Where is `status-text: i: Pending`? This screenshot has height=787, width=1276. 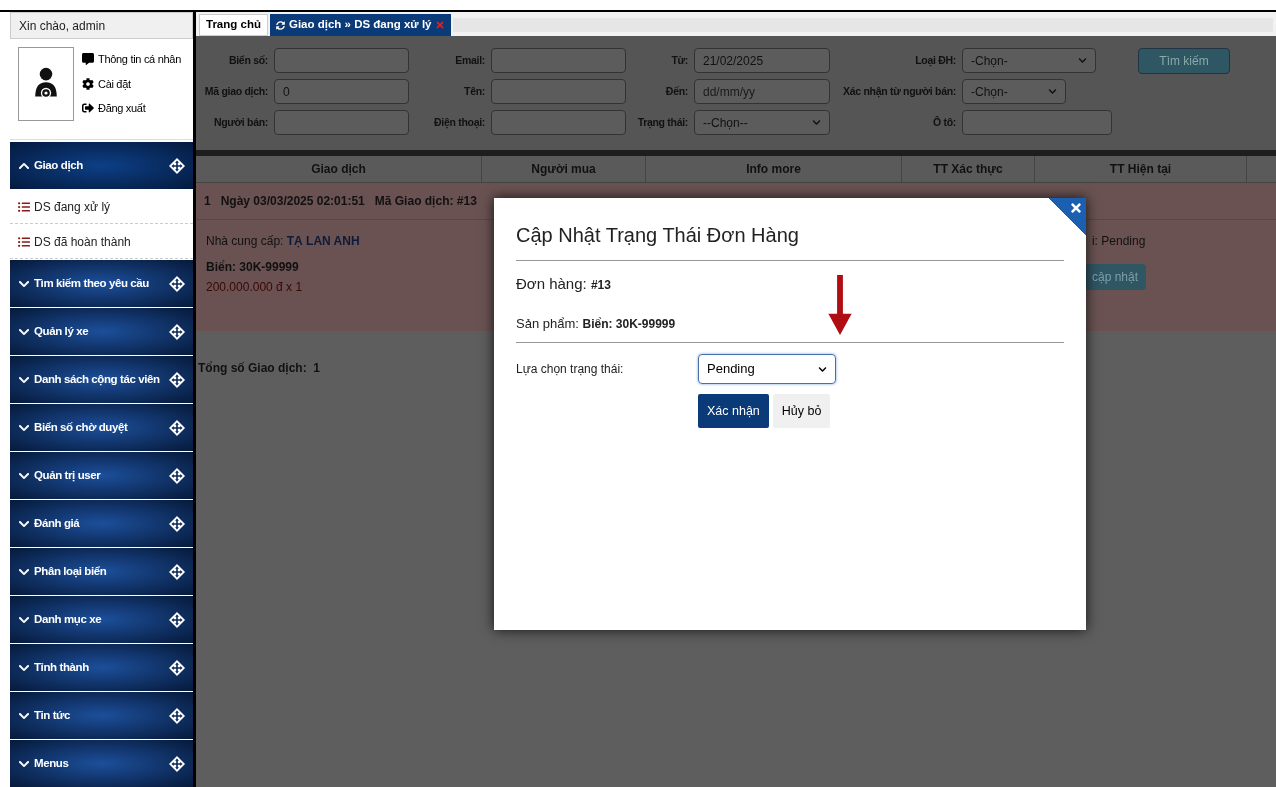
status-text: i: Pending is located at coordinates (1118, 241).